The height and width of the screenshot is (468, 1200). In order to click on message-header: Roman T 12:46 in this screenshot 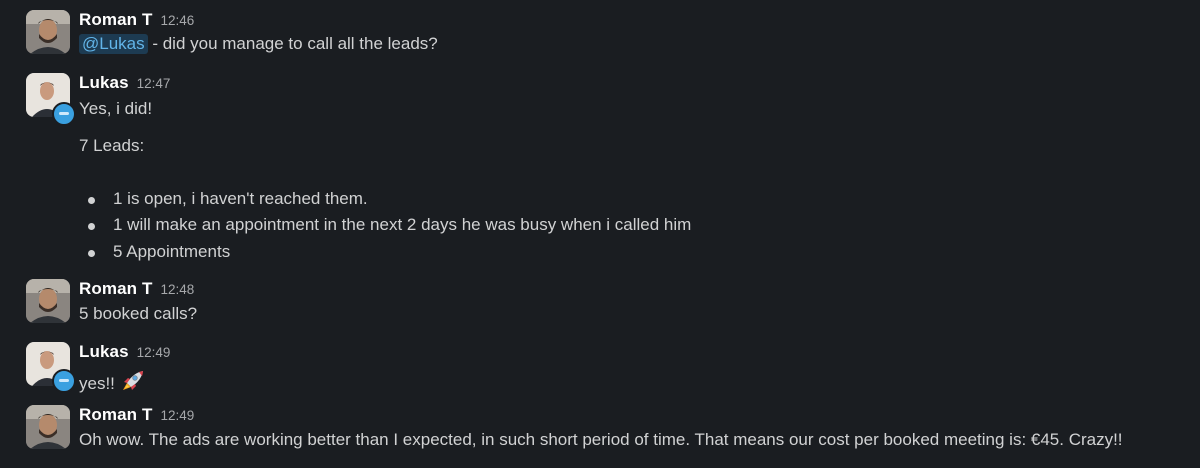, I will do `click(136, 21)`.